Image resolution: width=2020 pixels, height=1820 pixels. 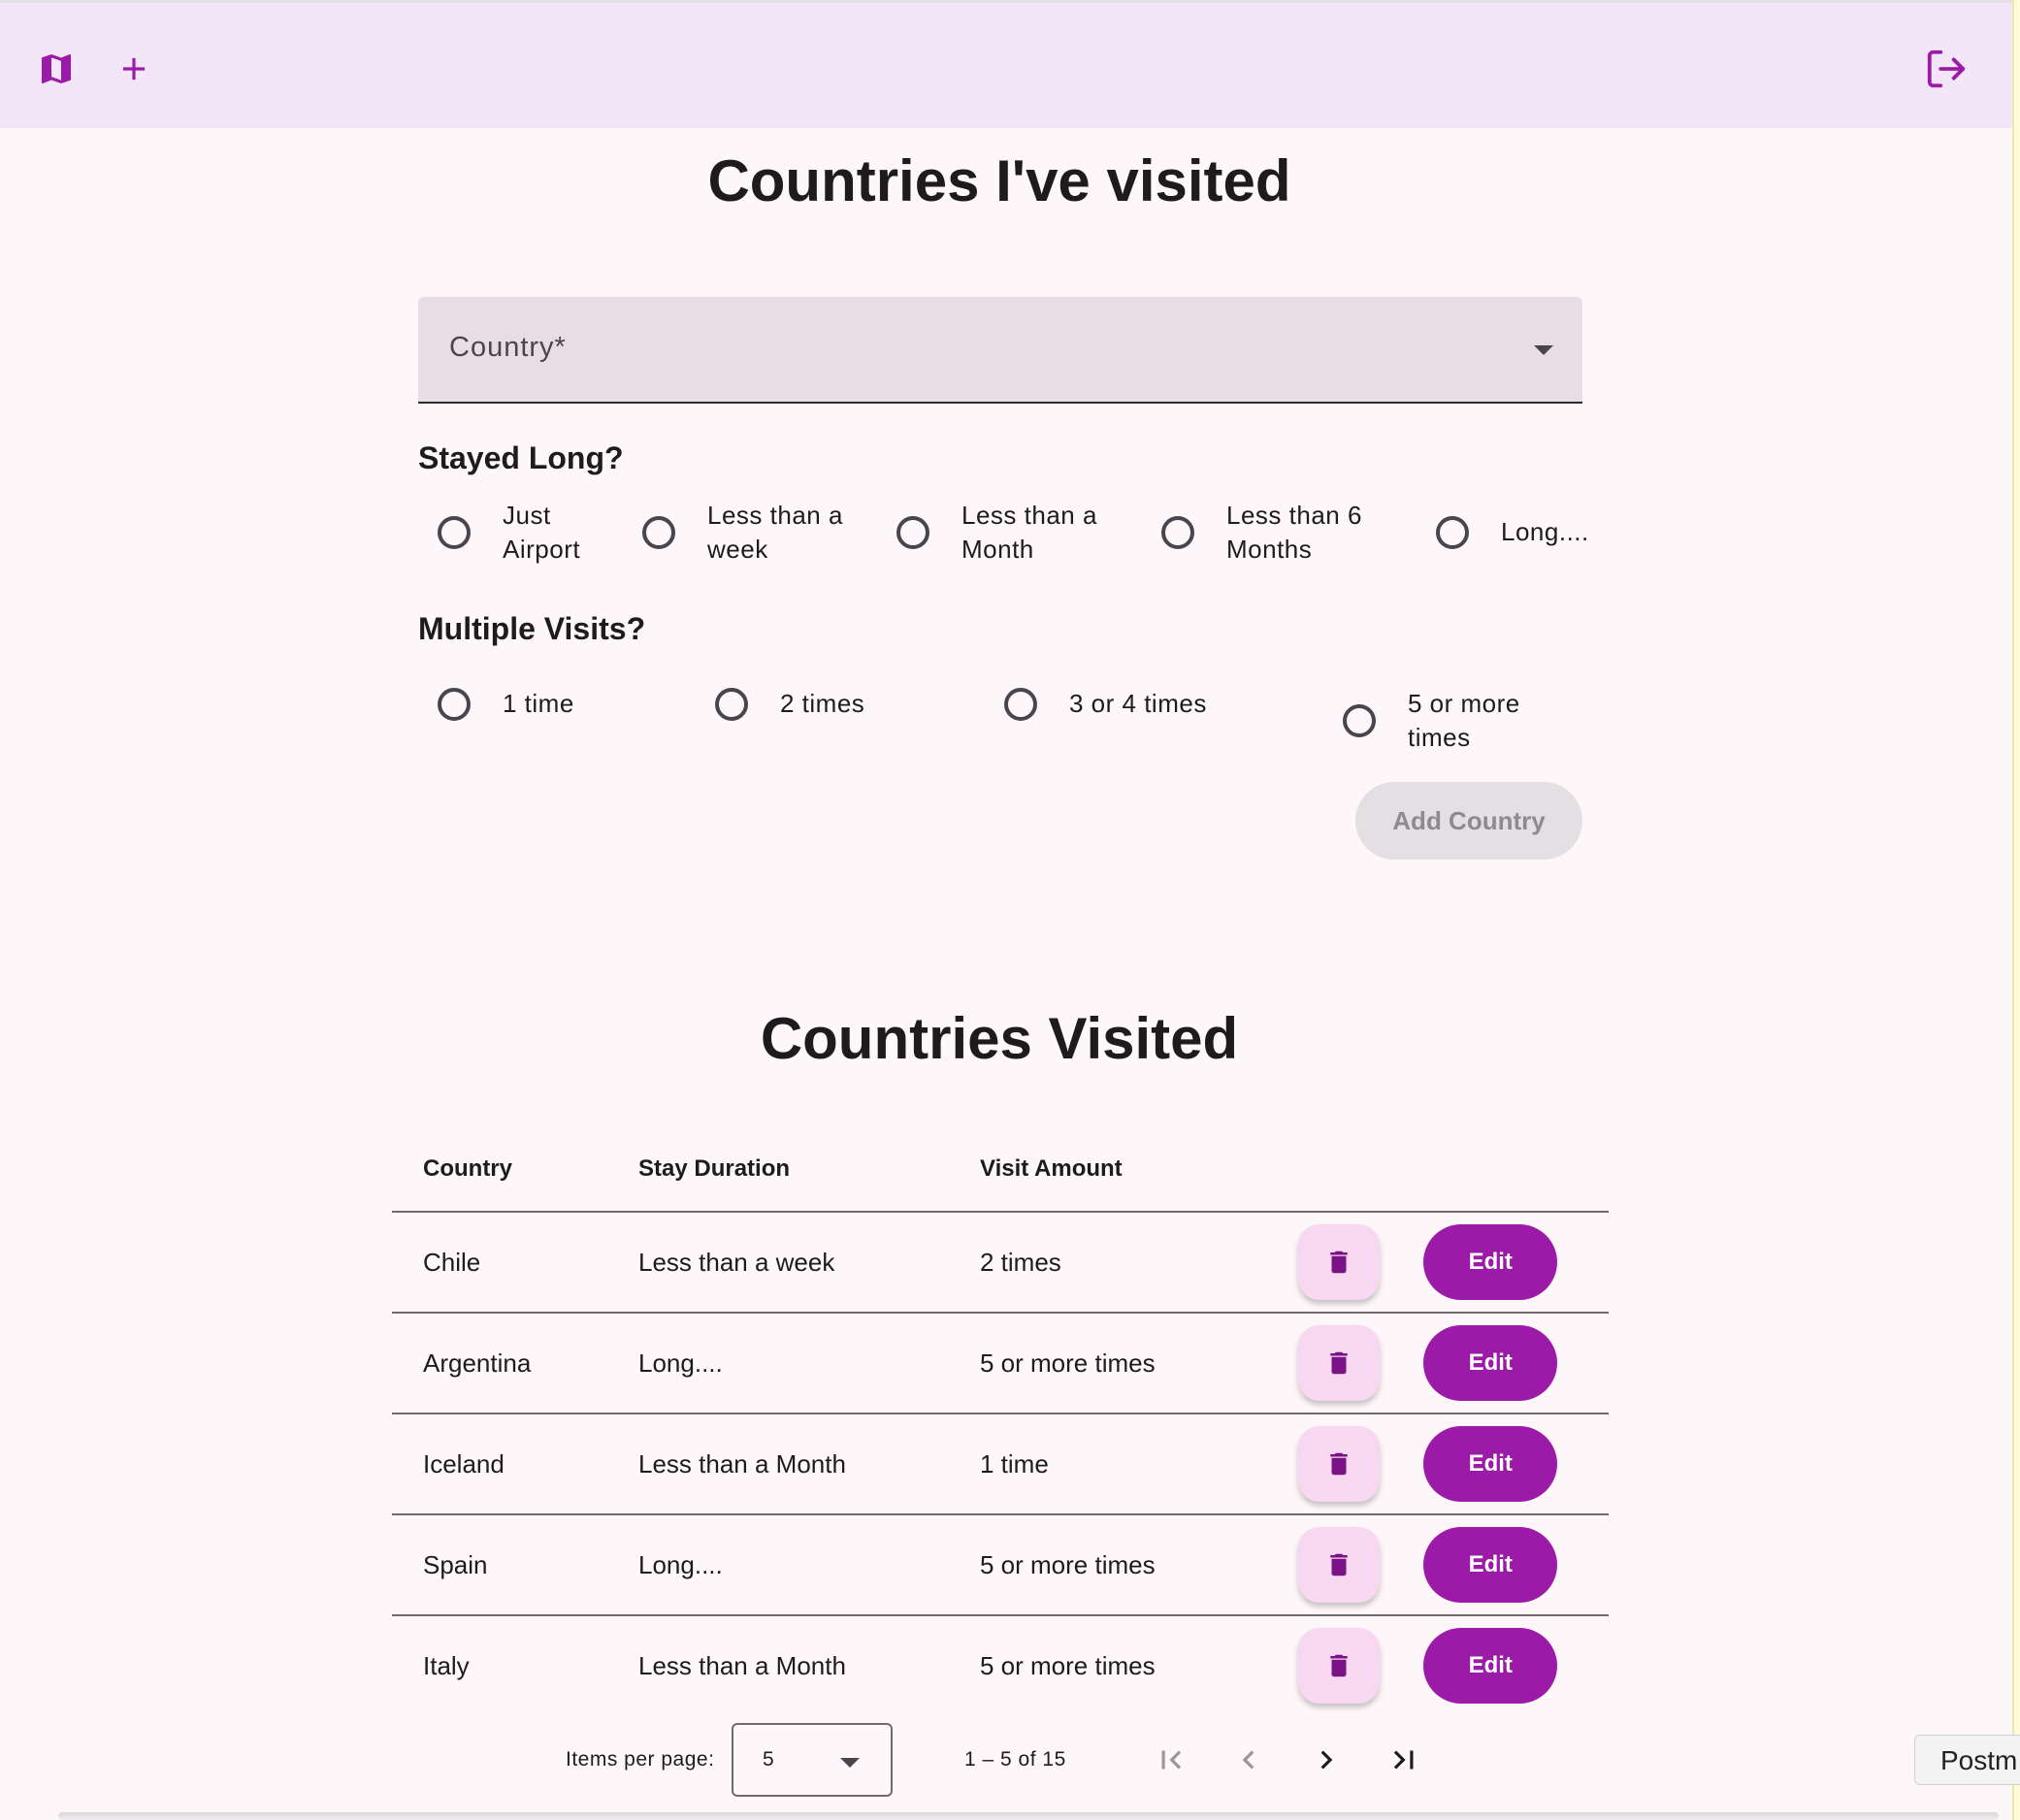 What do you see at coordinates (1967, 1760) in the screenshot?
I see `tooltip: Postm` at bounding box center [1967, 1760].